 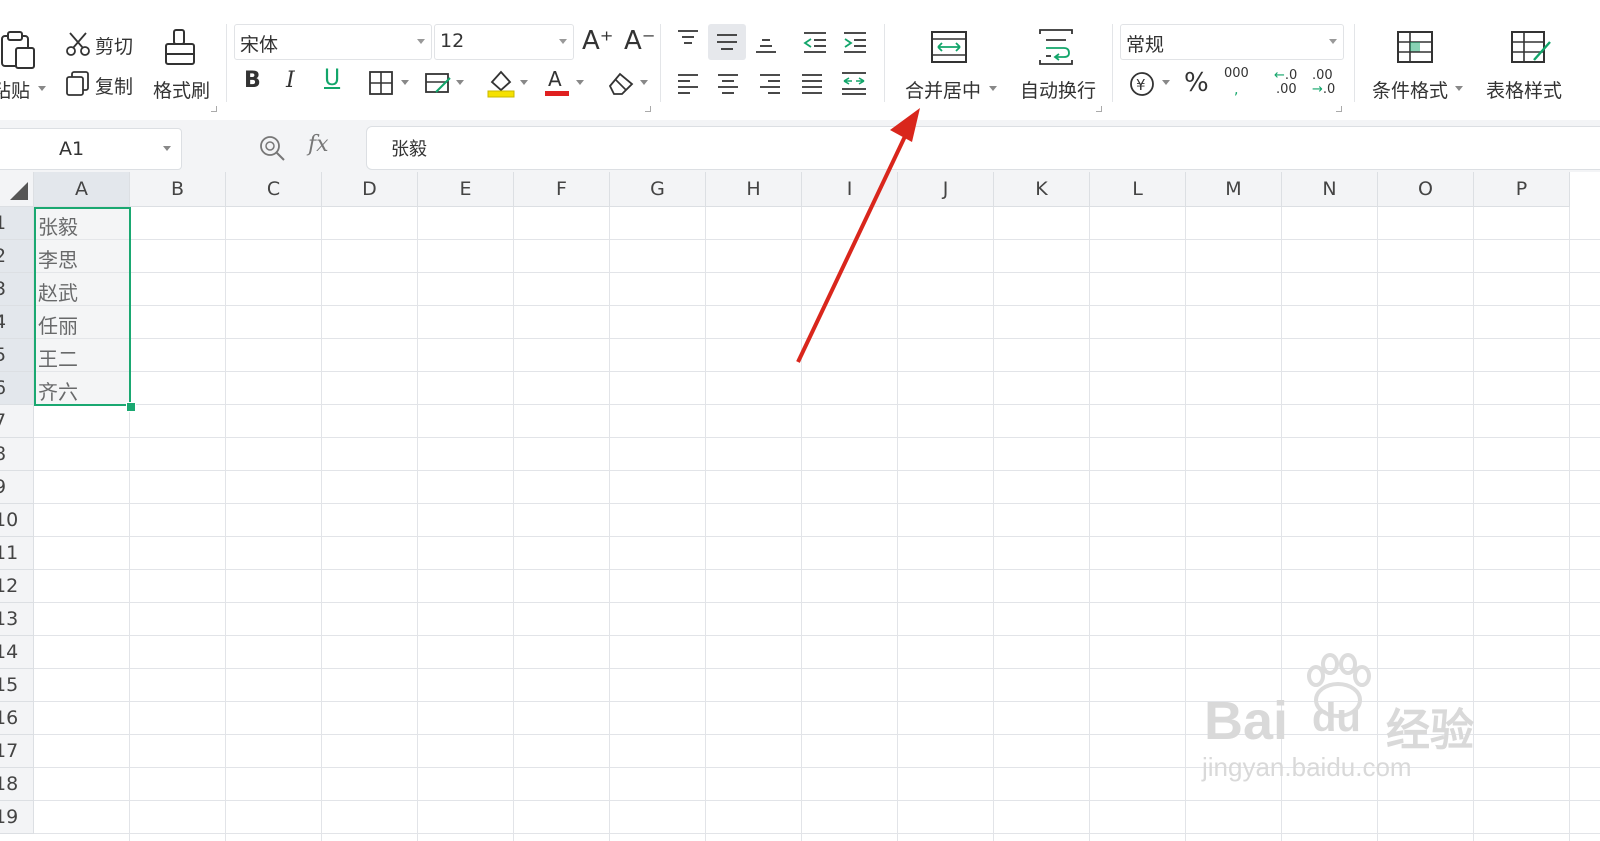 What do you see at coordinates (688, 40) in the screenshot?
I see `align-top-icon` at bounding box center [688, 40].